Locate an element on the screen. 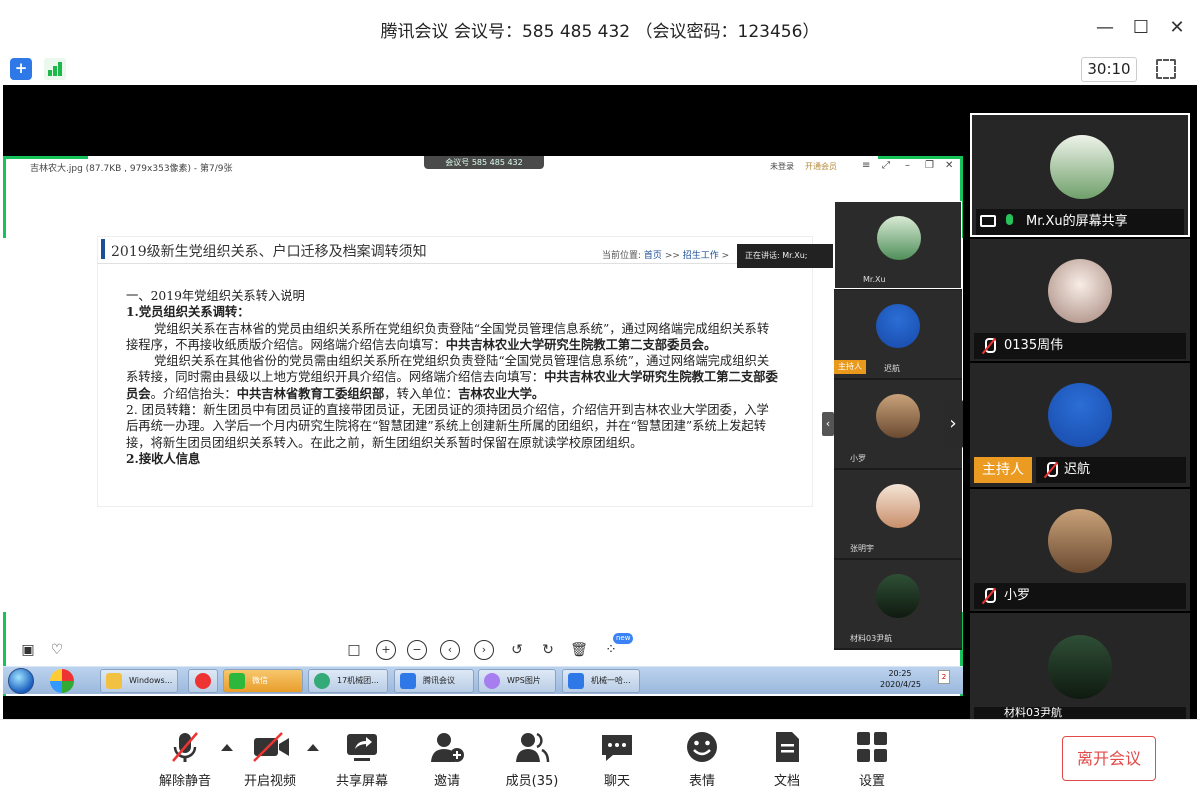  rotate-left-icon: ↺ is located at coordinates (517, 650).